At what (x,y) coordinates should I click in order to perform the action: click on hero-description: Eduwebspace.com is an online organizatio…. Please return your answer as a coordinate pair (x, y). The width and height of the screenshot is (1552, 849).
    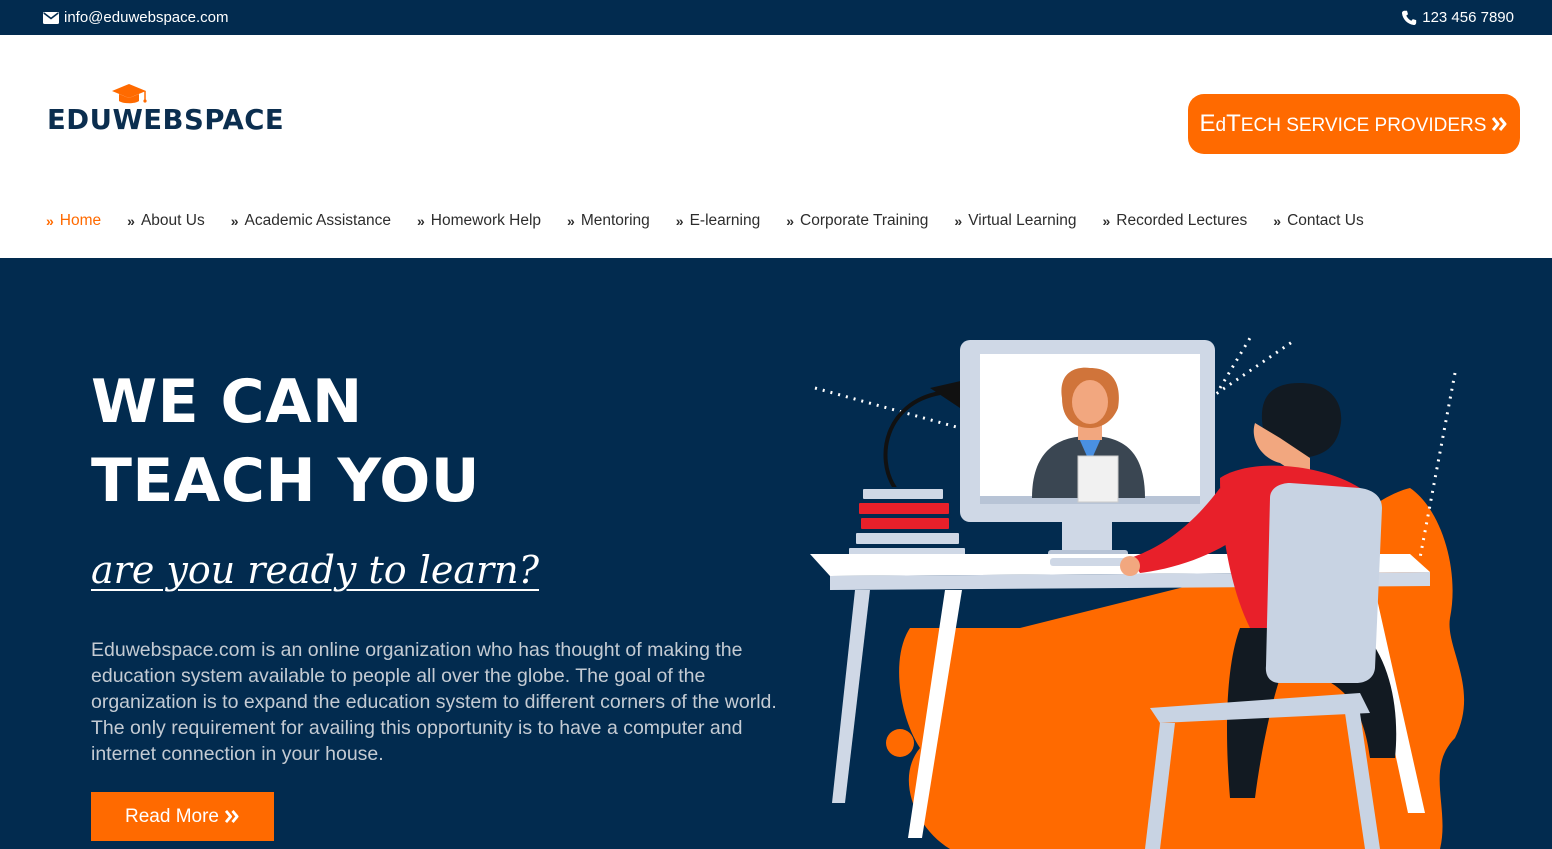
    Looking at the image, I should click on (434, 702).